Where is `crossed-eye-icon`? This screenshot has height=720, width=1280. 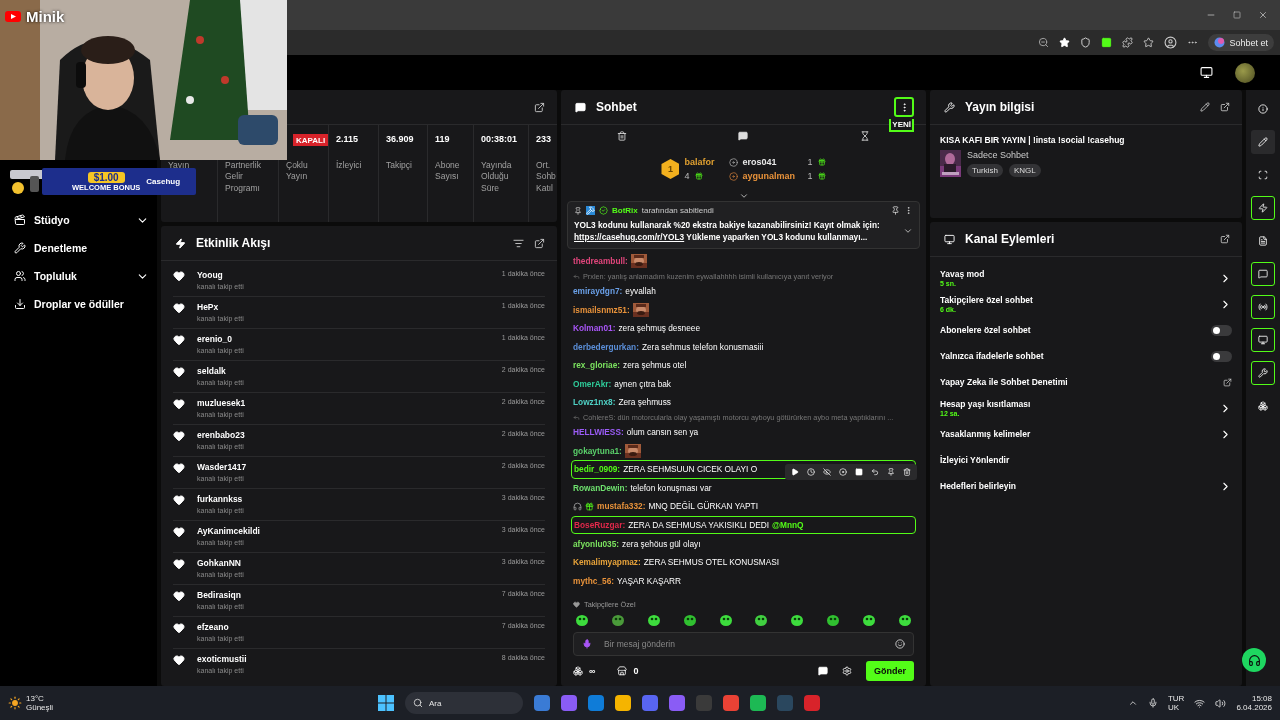 crossed-eye-icon is located at coordinates (827, 471).